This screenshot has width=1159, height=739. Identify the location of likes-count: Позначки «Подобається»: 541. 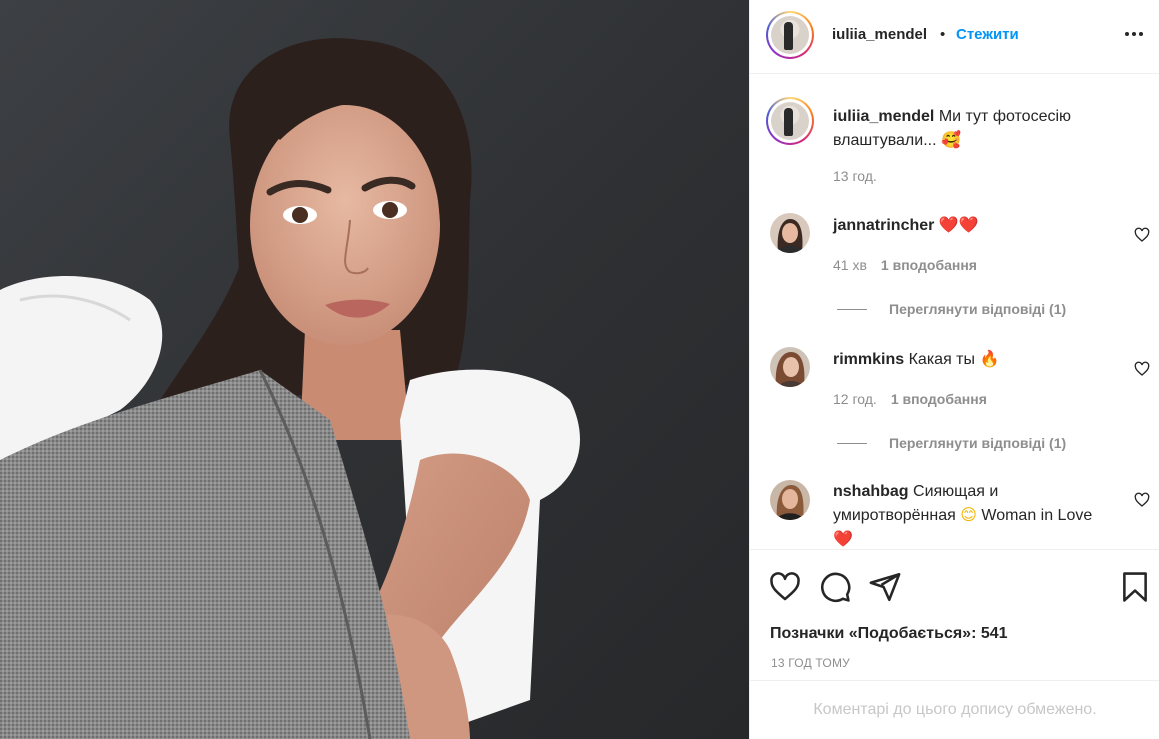
(889, 634).